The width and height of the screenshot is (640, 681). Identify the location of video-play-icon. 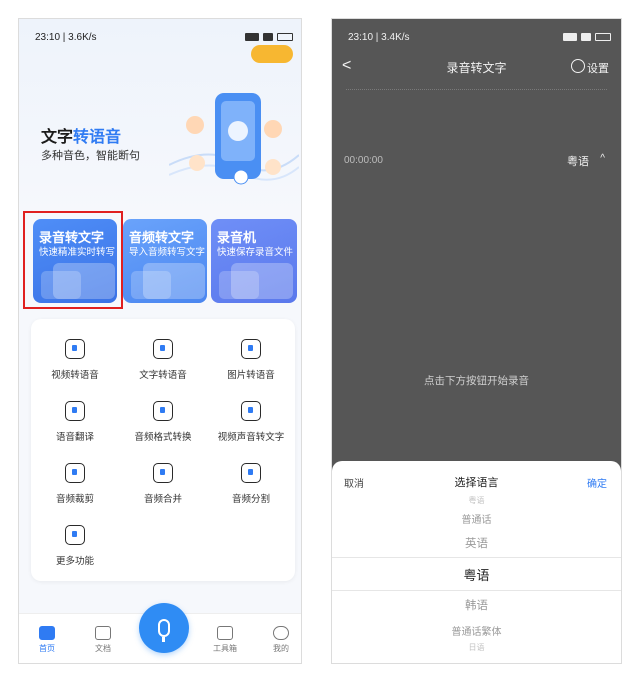
(75, 349).